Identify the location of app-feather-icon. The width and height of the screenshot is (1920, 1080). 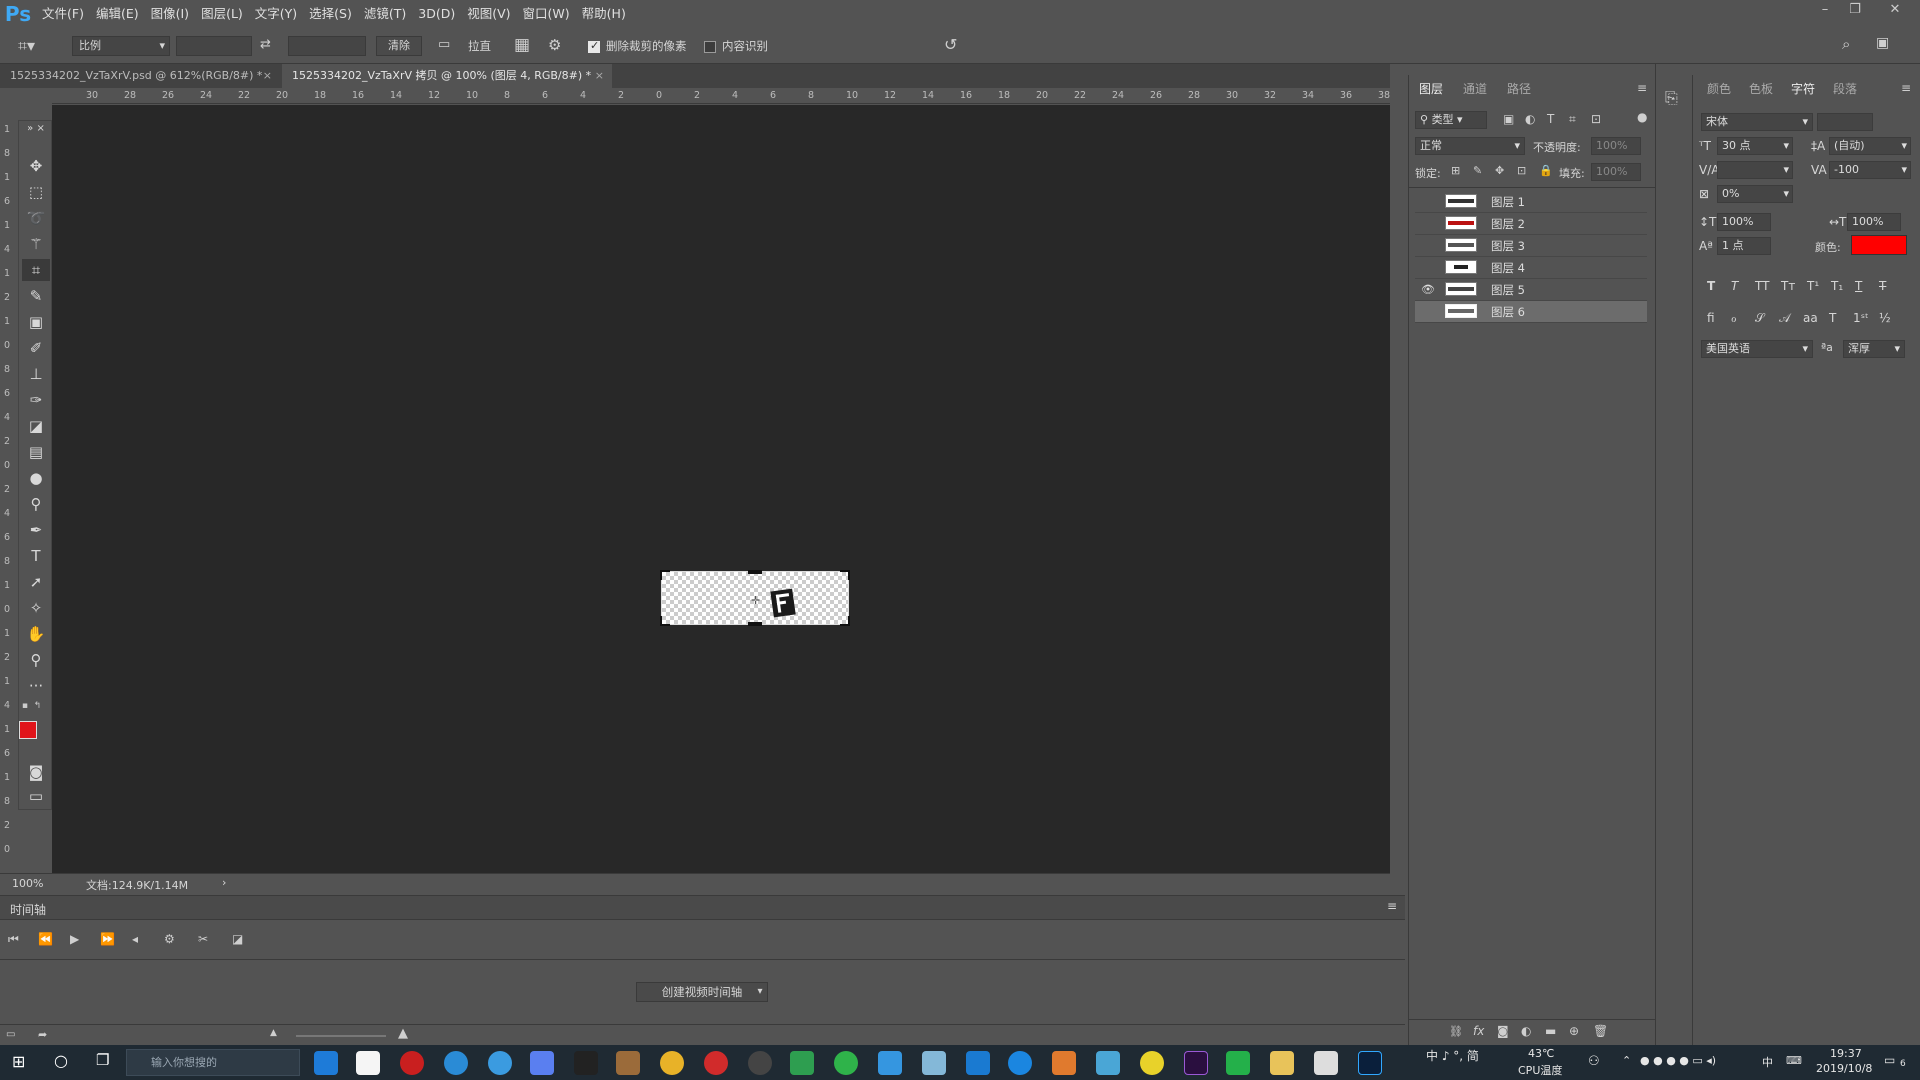
(1064, 1063).